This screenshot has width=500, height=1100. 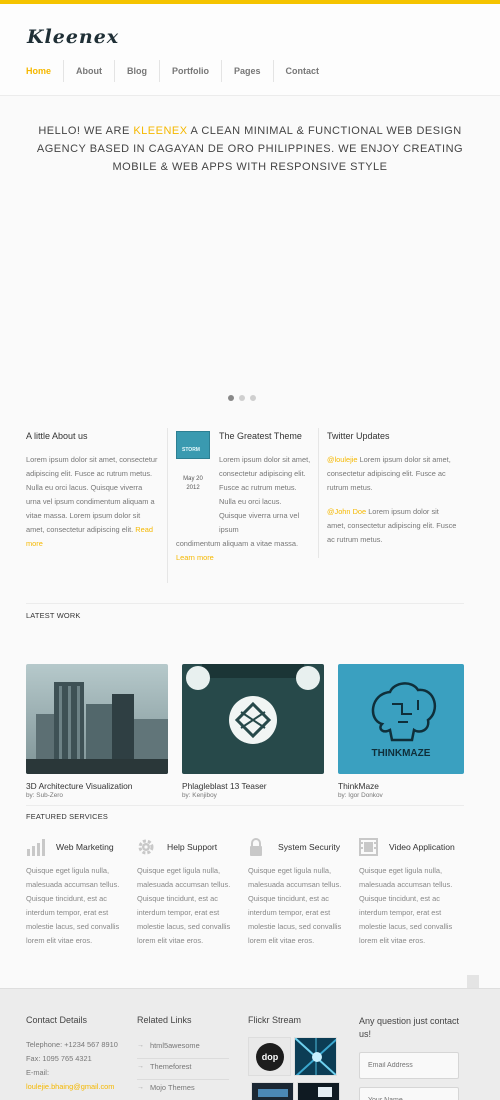 What do you see at coordinates (73, 37) in the screenshot?
I see `site-logo: Kleenex` at bounding box center [73, 37].